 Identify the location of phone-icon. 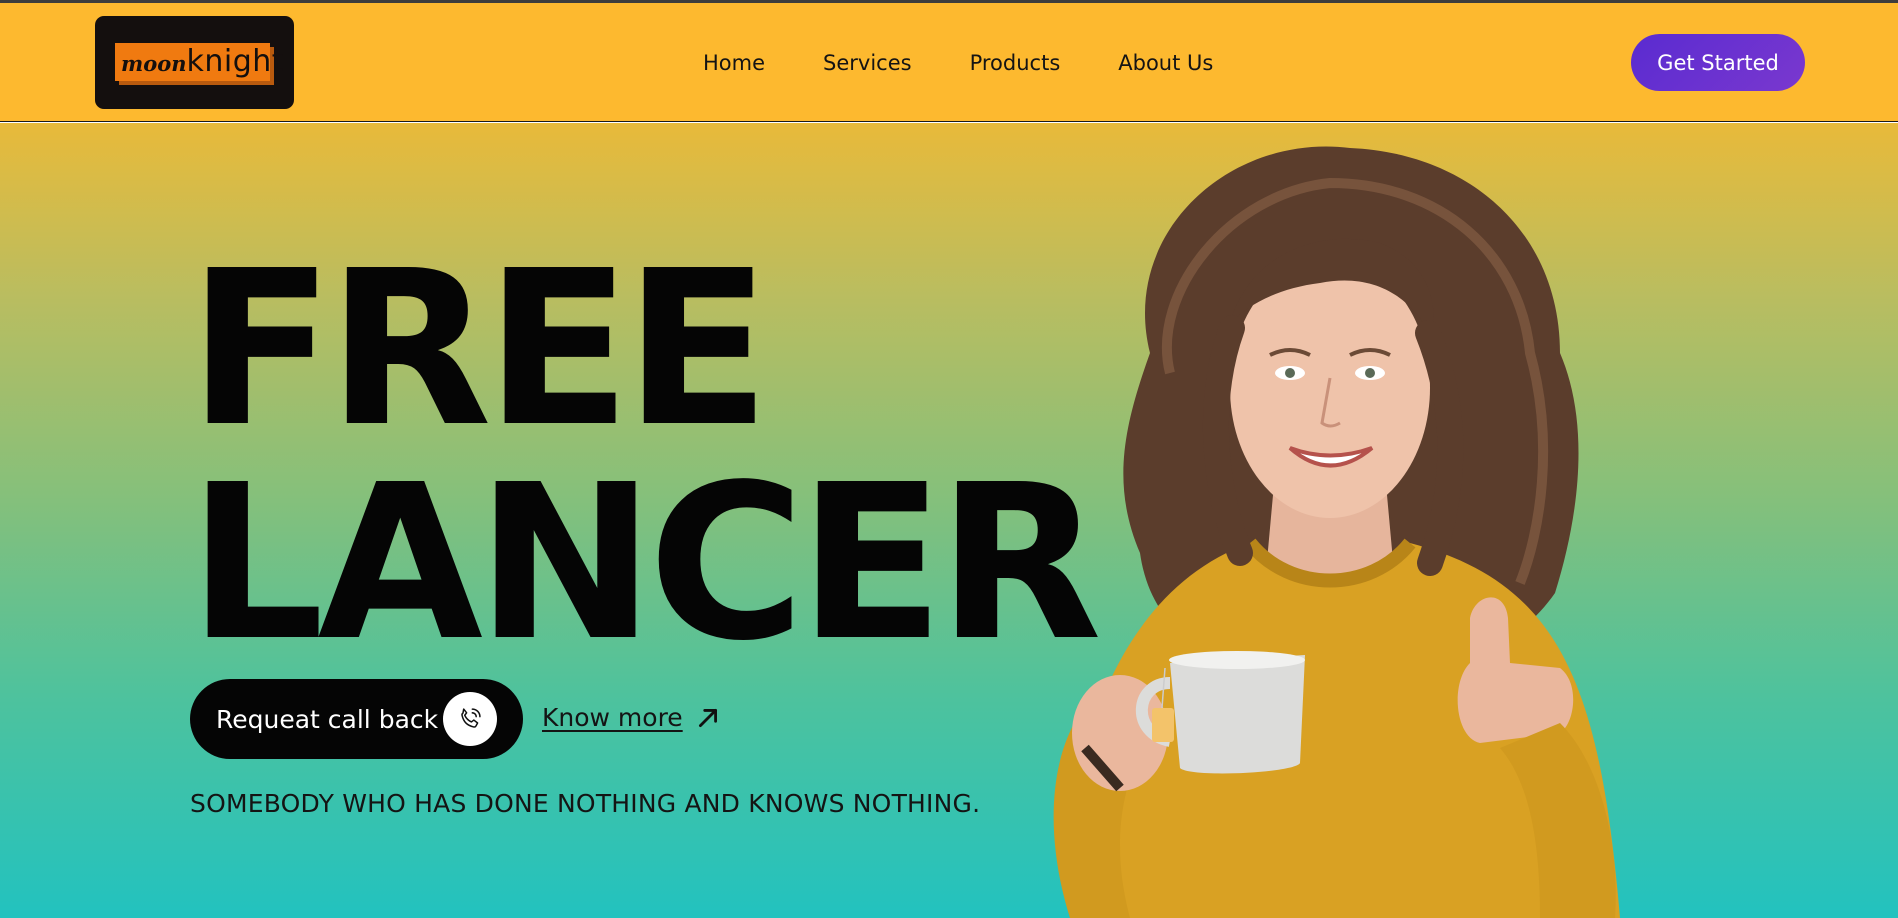
(470, 719).